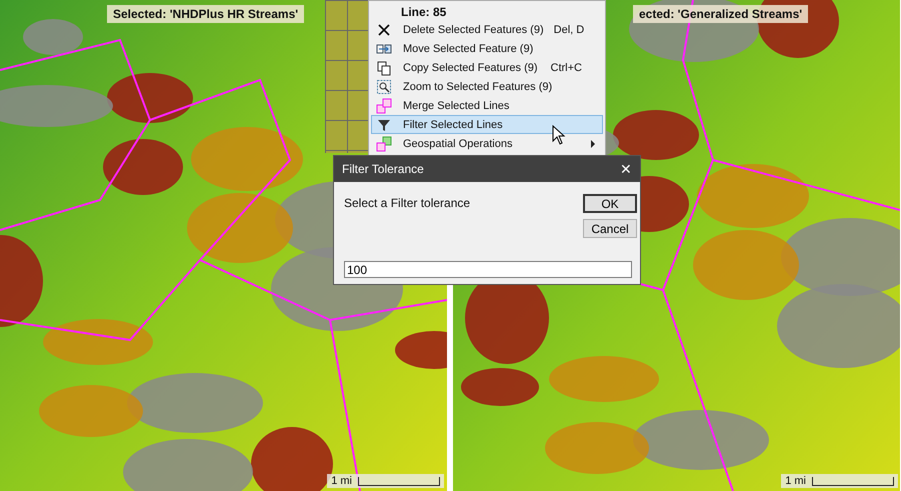 This screenshot has width=901, height=491. Describe the element at coordinates (593, 144) in the screenshot. I see `submenu-arrow-icon` at that location.